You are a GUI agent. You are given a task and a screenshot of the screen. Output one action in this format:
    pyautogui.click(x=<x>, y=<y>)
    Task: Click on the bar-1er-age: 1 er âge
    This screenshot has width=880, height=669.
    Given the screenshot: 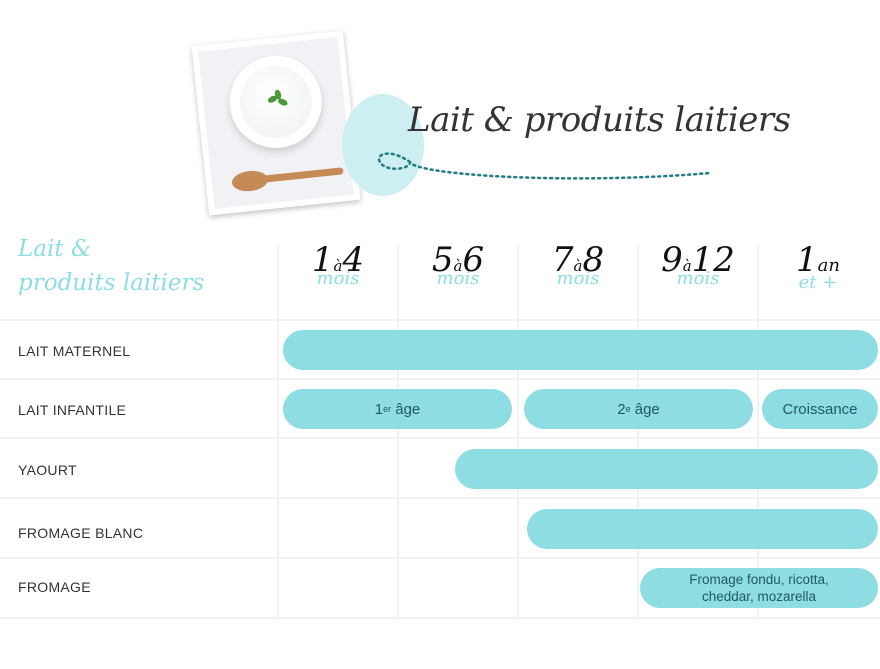 What is the action you would take?
    pyautogui.click(x=397, y=409)
    